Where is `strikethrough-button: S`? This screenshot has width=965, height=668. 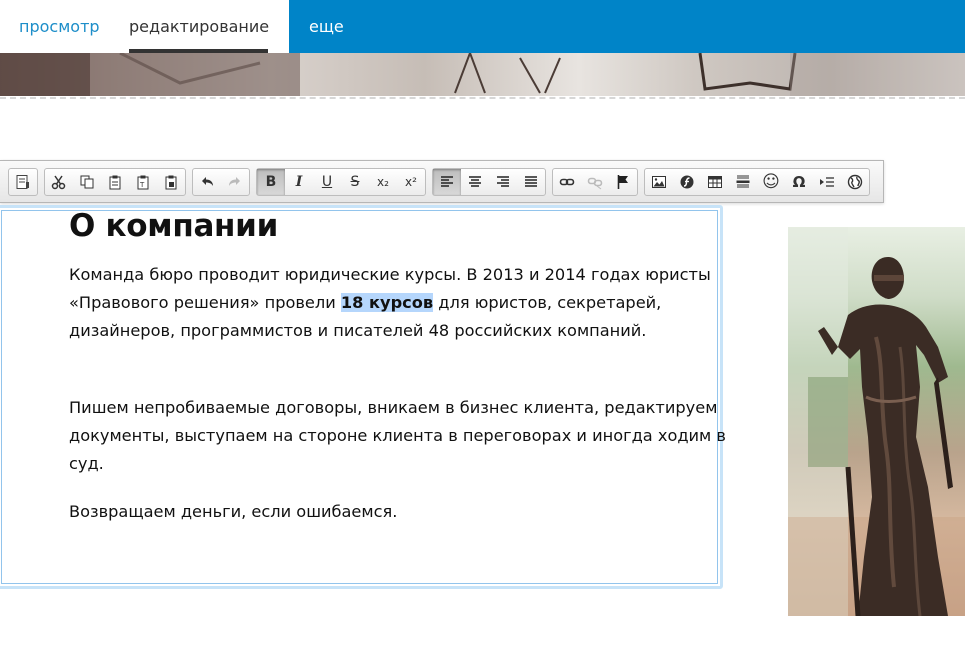
strikethrough-button: S is located at coordinates (355, 182).